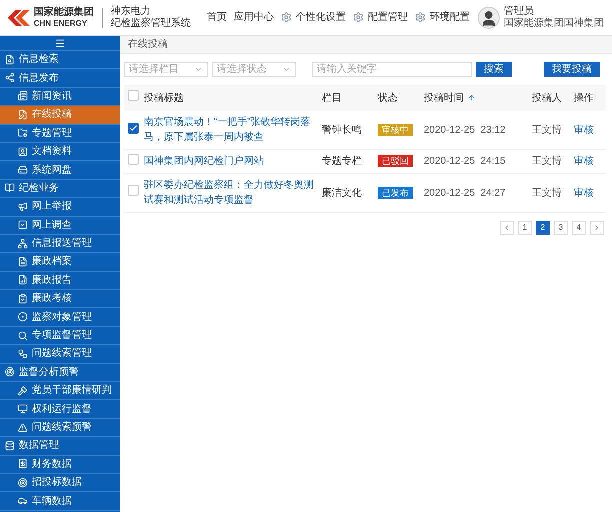  What do you see at coordinates (254, 17) in the screenshot?
I see `nav-link: 应用中心` at bounding box center [254, 17].